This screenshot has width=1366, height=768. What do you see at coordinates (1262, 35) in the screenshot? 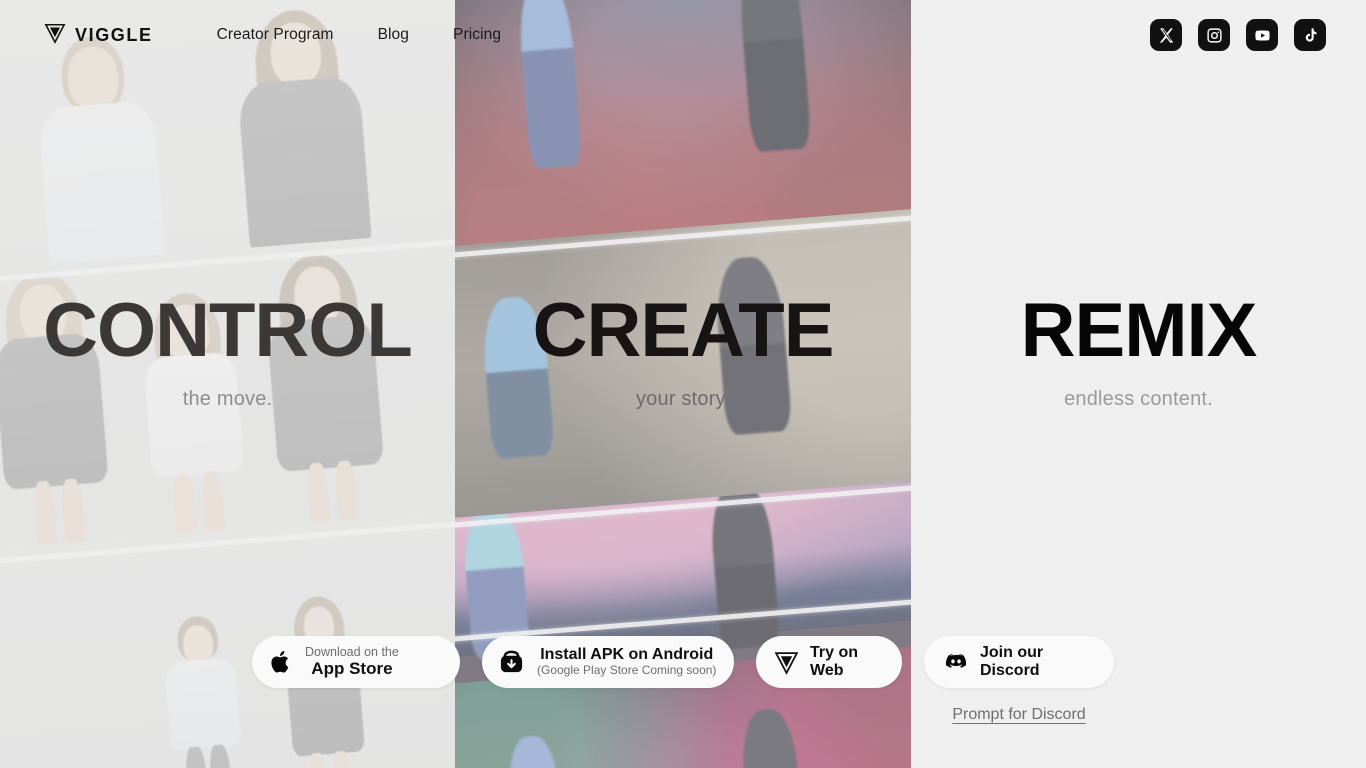
I see `youtube-icon` at bounding box center [1262, 35].